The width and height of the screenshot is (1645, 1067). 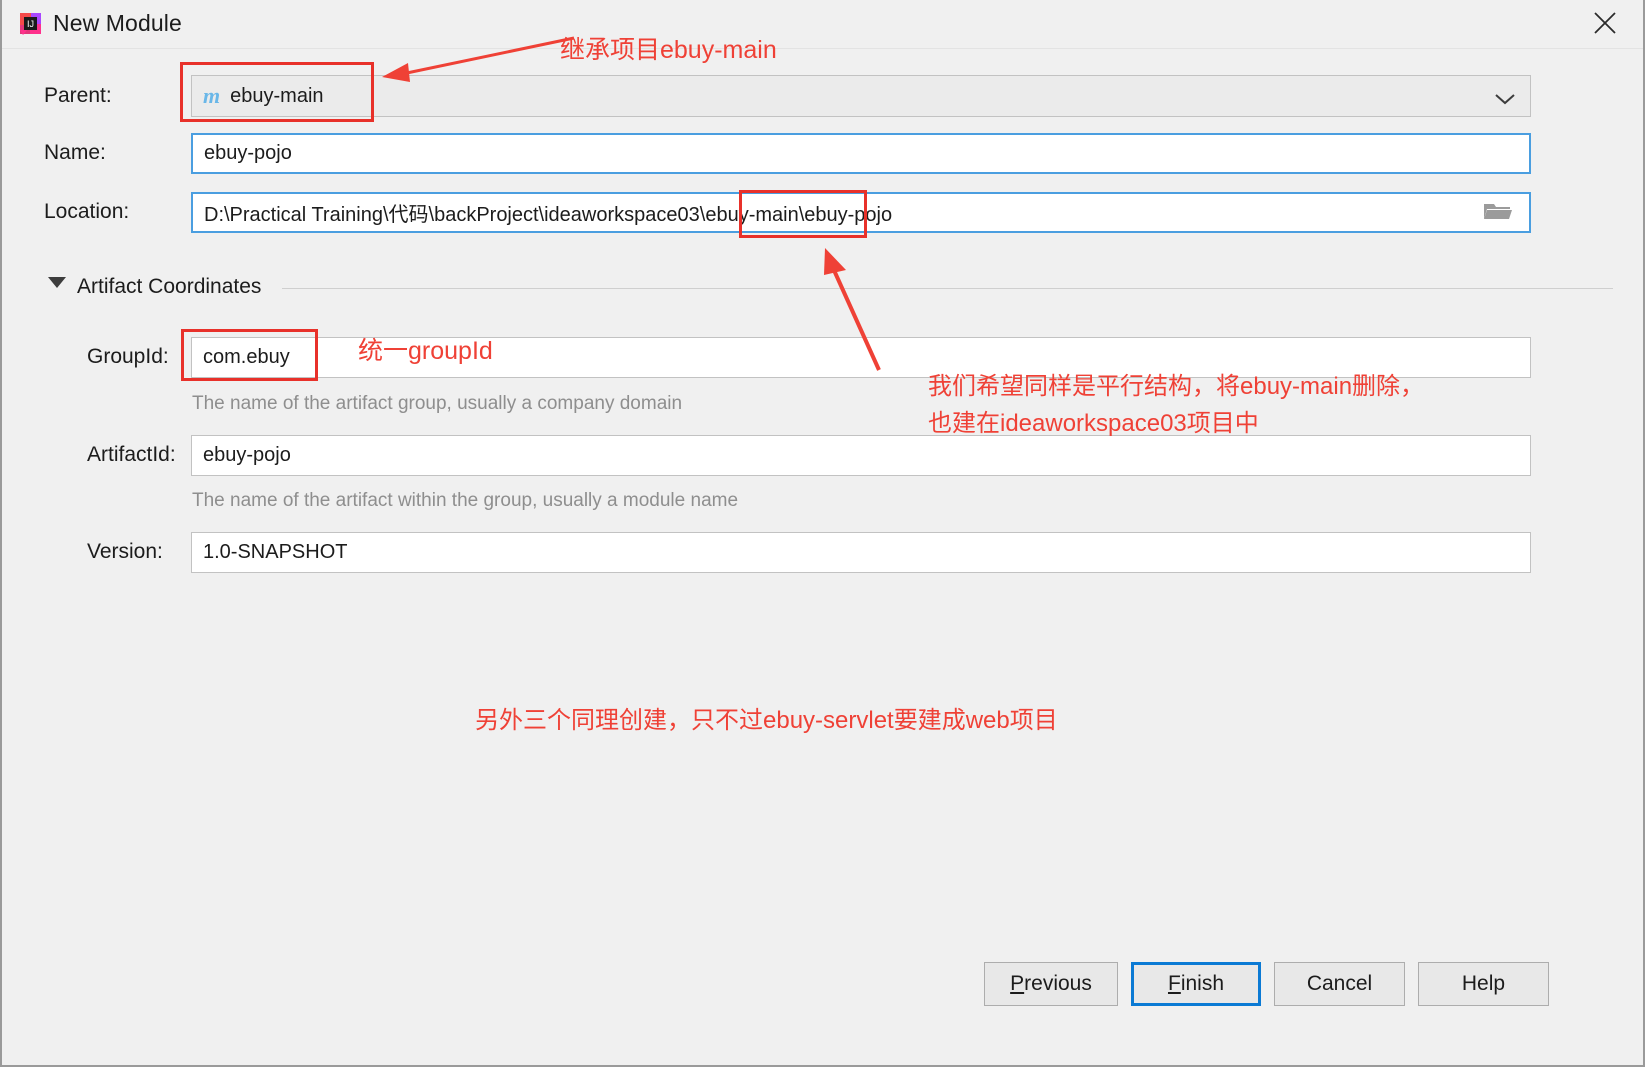 I want to click on name-label: Name:, so click(x=75, y=152).